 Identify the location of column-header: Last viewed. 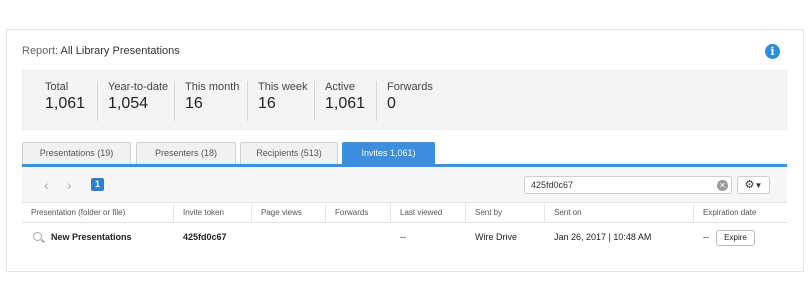
(428, 212).